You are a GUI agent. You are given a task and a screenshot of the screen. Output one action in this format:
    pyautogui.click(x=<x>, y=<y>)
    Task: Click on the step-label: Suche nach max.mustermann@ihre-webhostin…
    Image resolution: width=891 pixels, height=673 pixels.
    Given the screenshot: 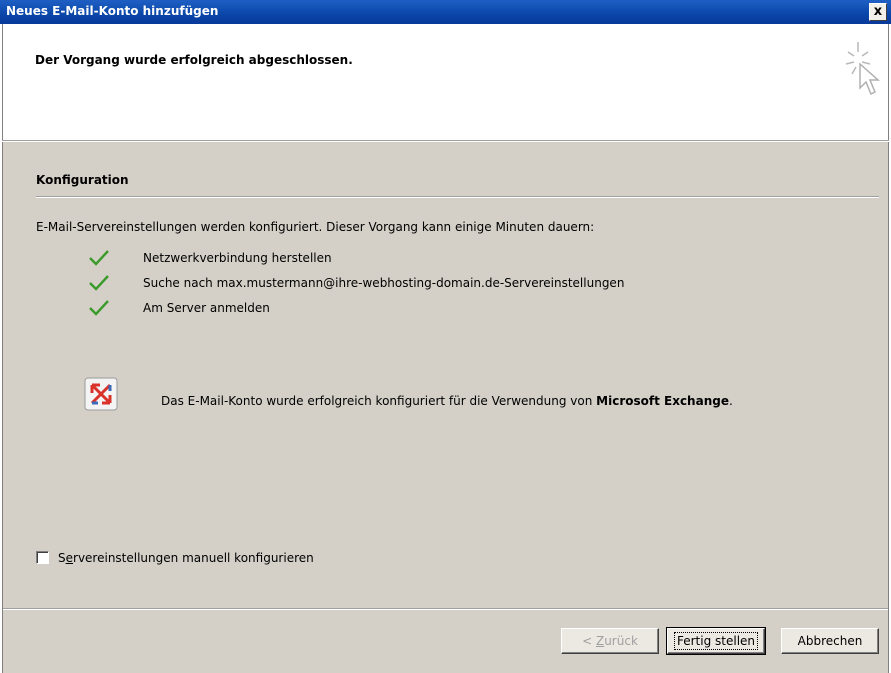 What is the action you would take?
    pyautogui.click(x=384, y=283)
    